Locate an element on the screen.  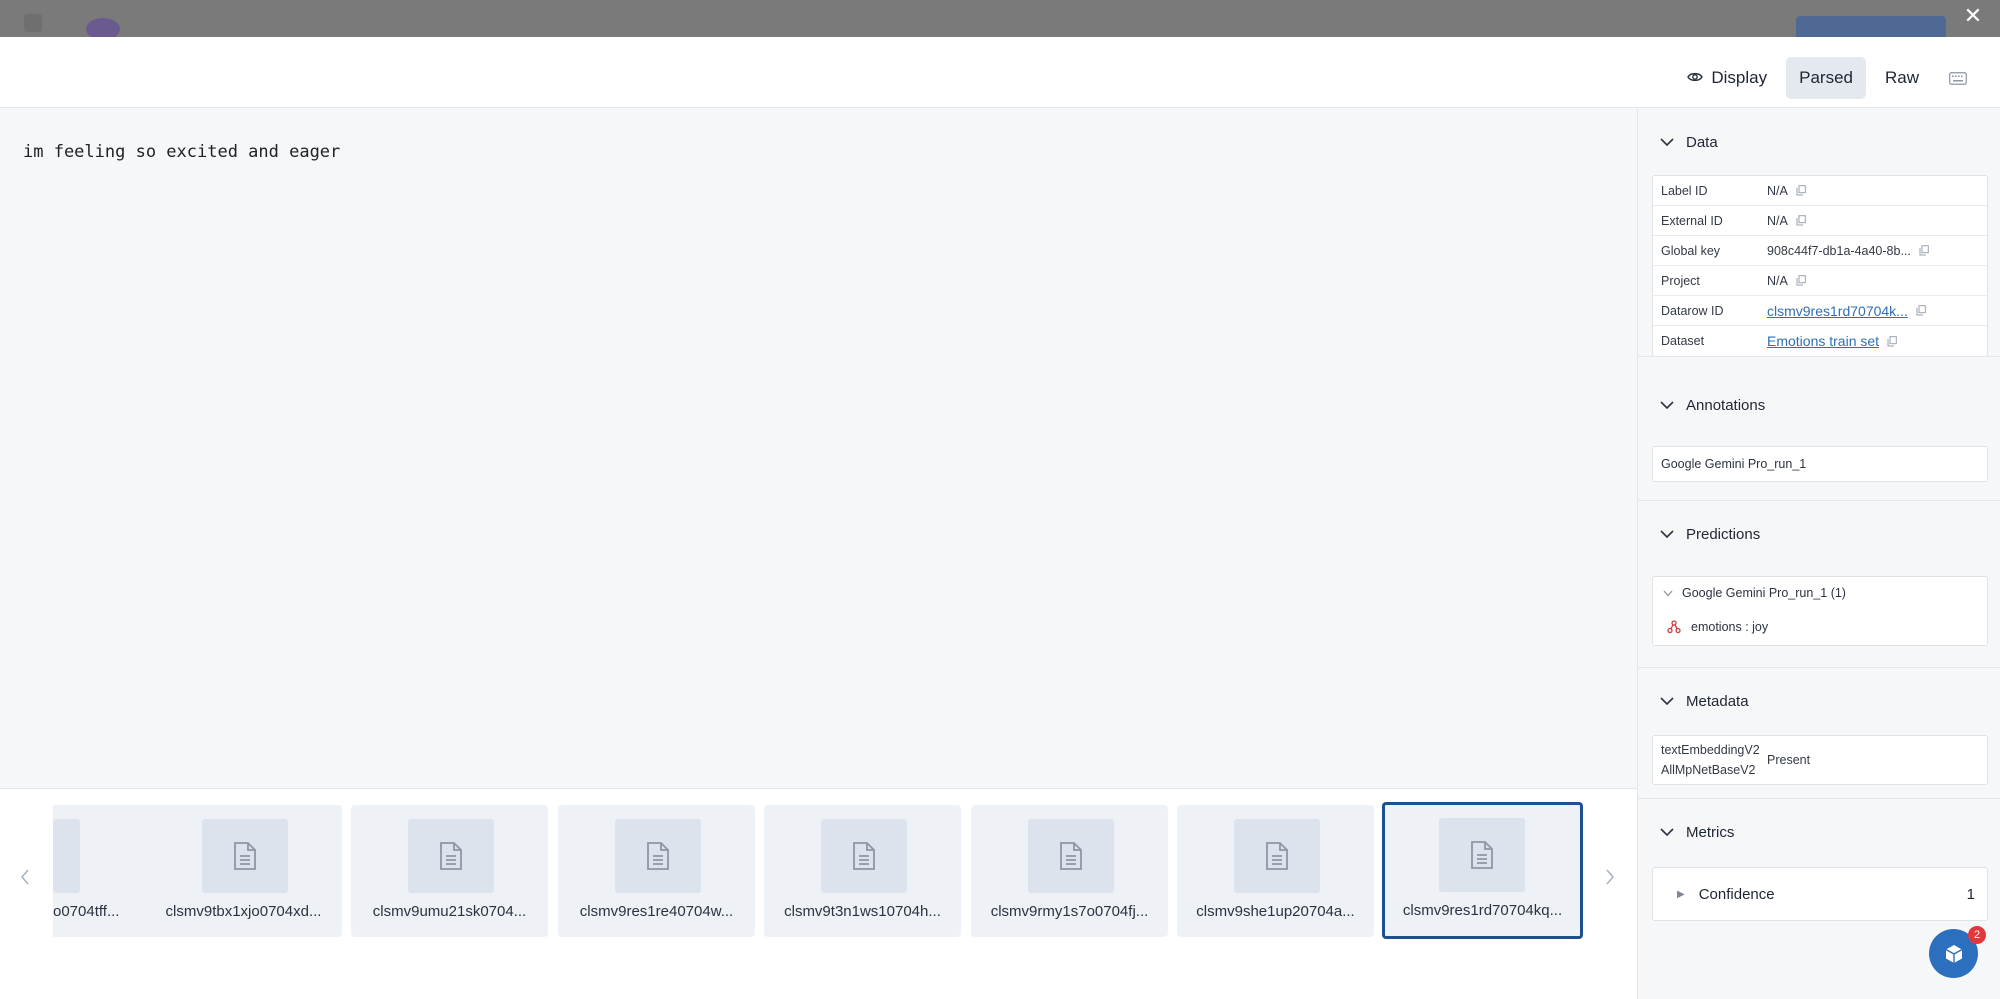
metrics-section-toggle: Metrics is located at coordinates (1697, 832).